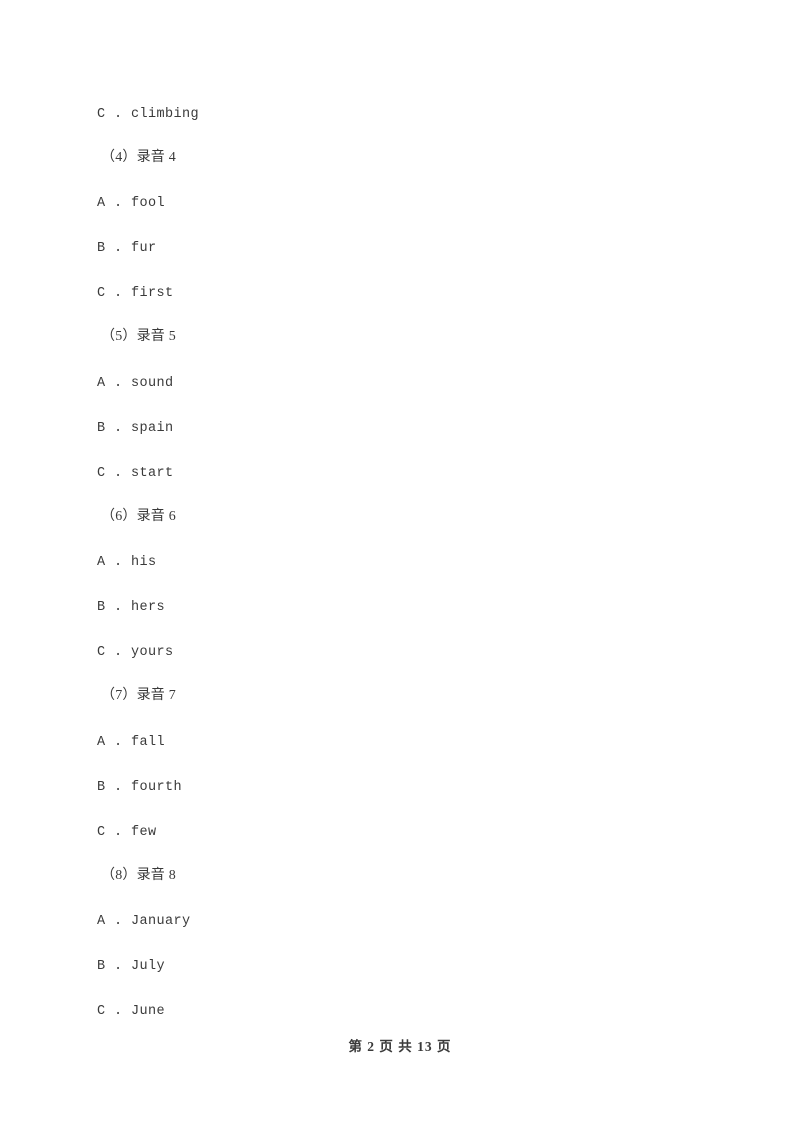 The height and width of the screenshot is (1132, 800). Describe the element at coordinates (131, 742) in the screenshot. I see `answer-option: A . fall` at that location.